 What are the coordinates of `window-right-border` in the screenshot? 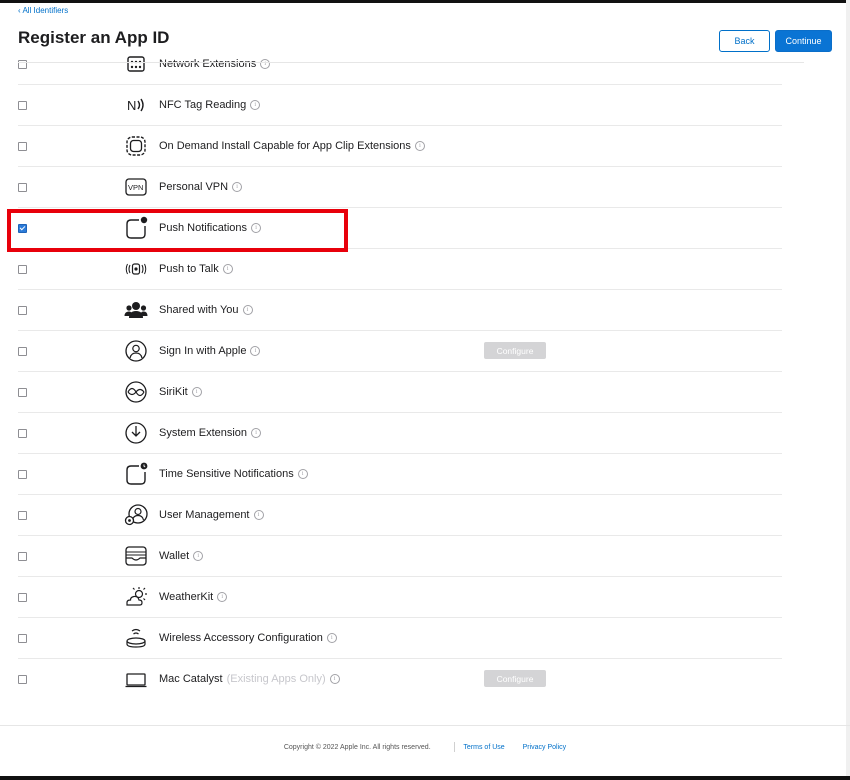 It's located at (848, 390).